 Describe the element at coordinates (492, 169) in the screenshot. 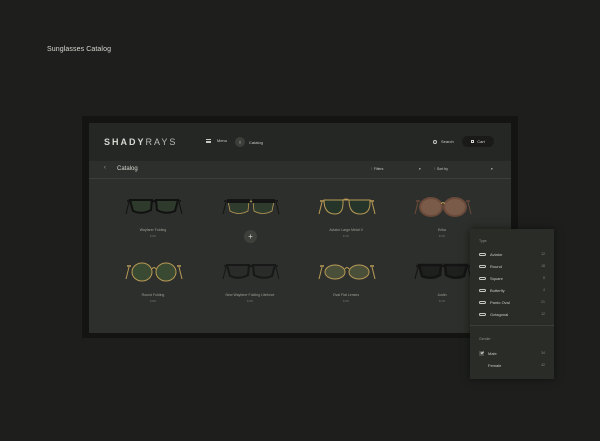

I see `sort-dropdown-chevron-icon: ▾` at that location.